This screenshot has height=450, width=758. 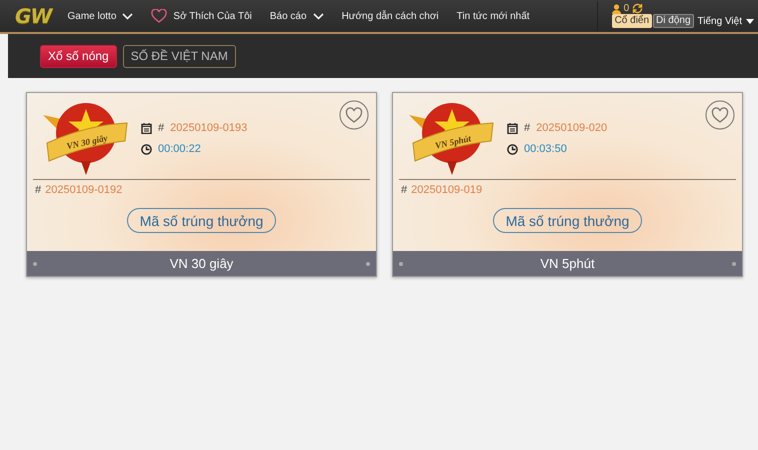 I want to click on nav-menu-item: Báo cáo, so click(x=297, y=16).